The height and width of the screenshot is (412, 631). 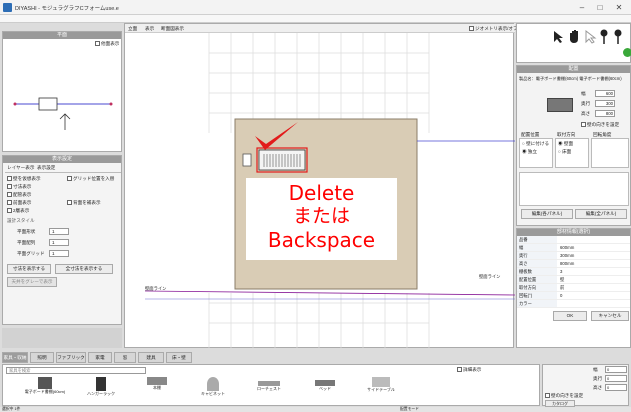 What do you see at coordinates (572, 152) in the screenshot?
I see `radio-option: ○ 床面` at bounding box center [572, 152].